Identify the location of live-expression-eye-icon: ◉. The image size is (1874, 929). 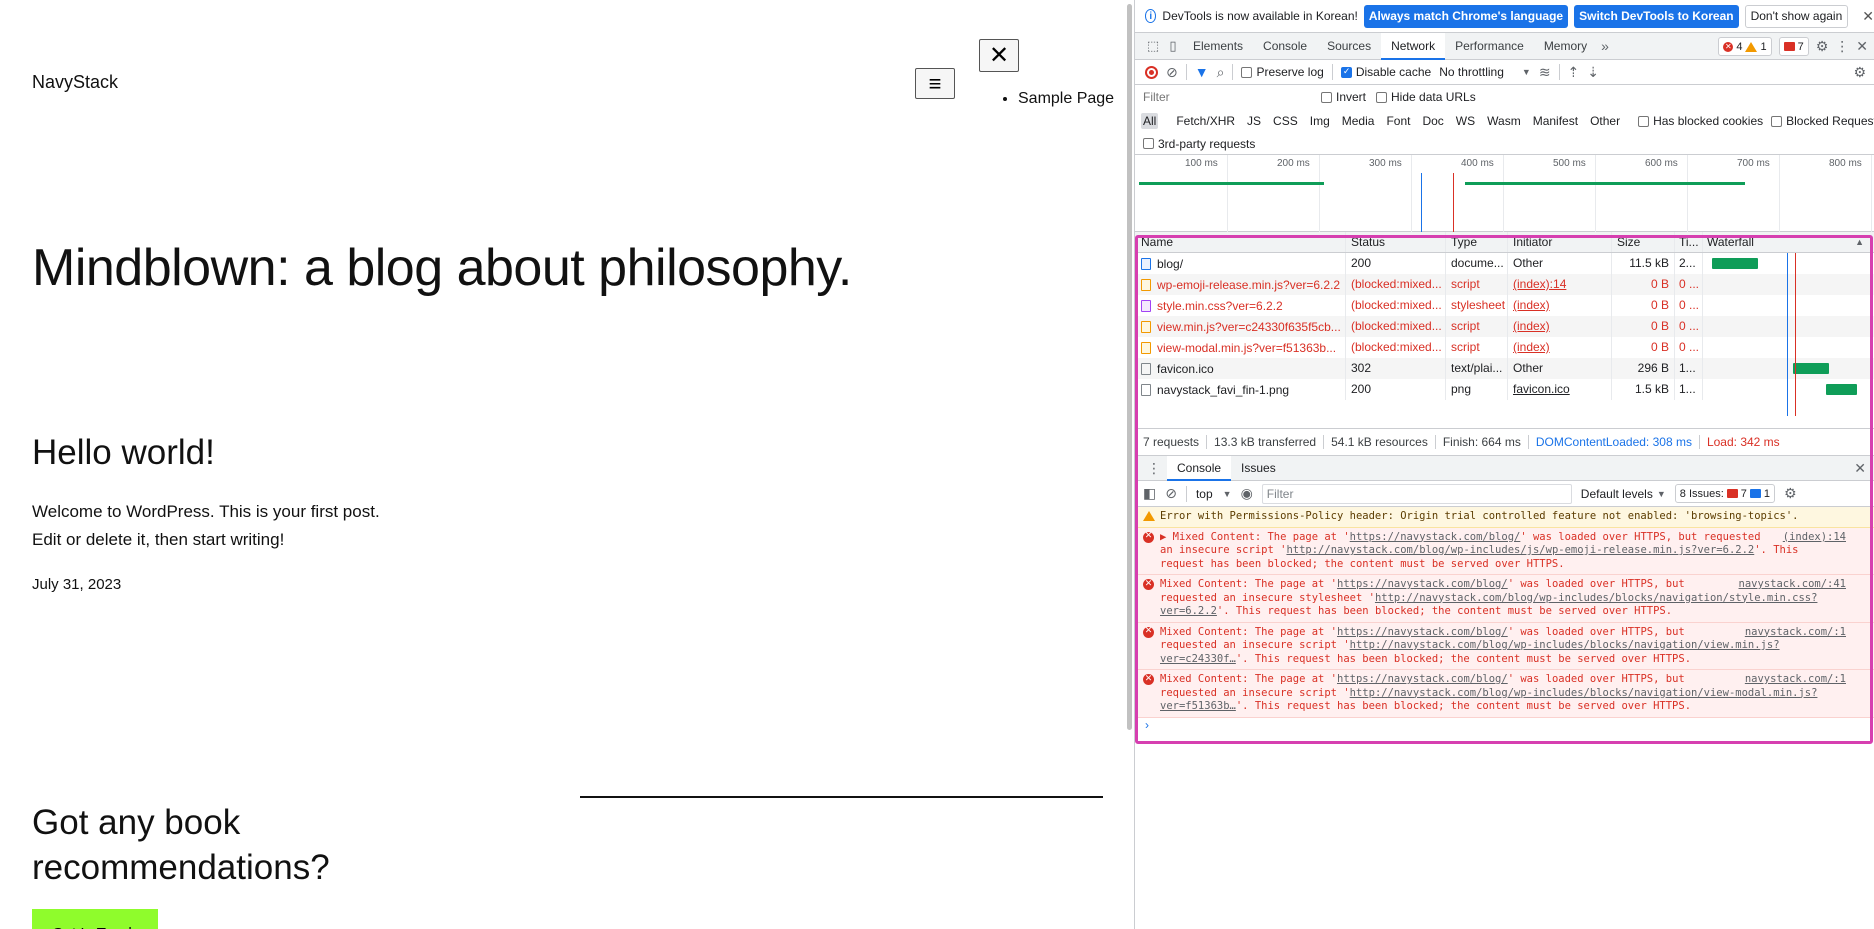
(1247, 493).